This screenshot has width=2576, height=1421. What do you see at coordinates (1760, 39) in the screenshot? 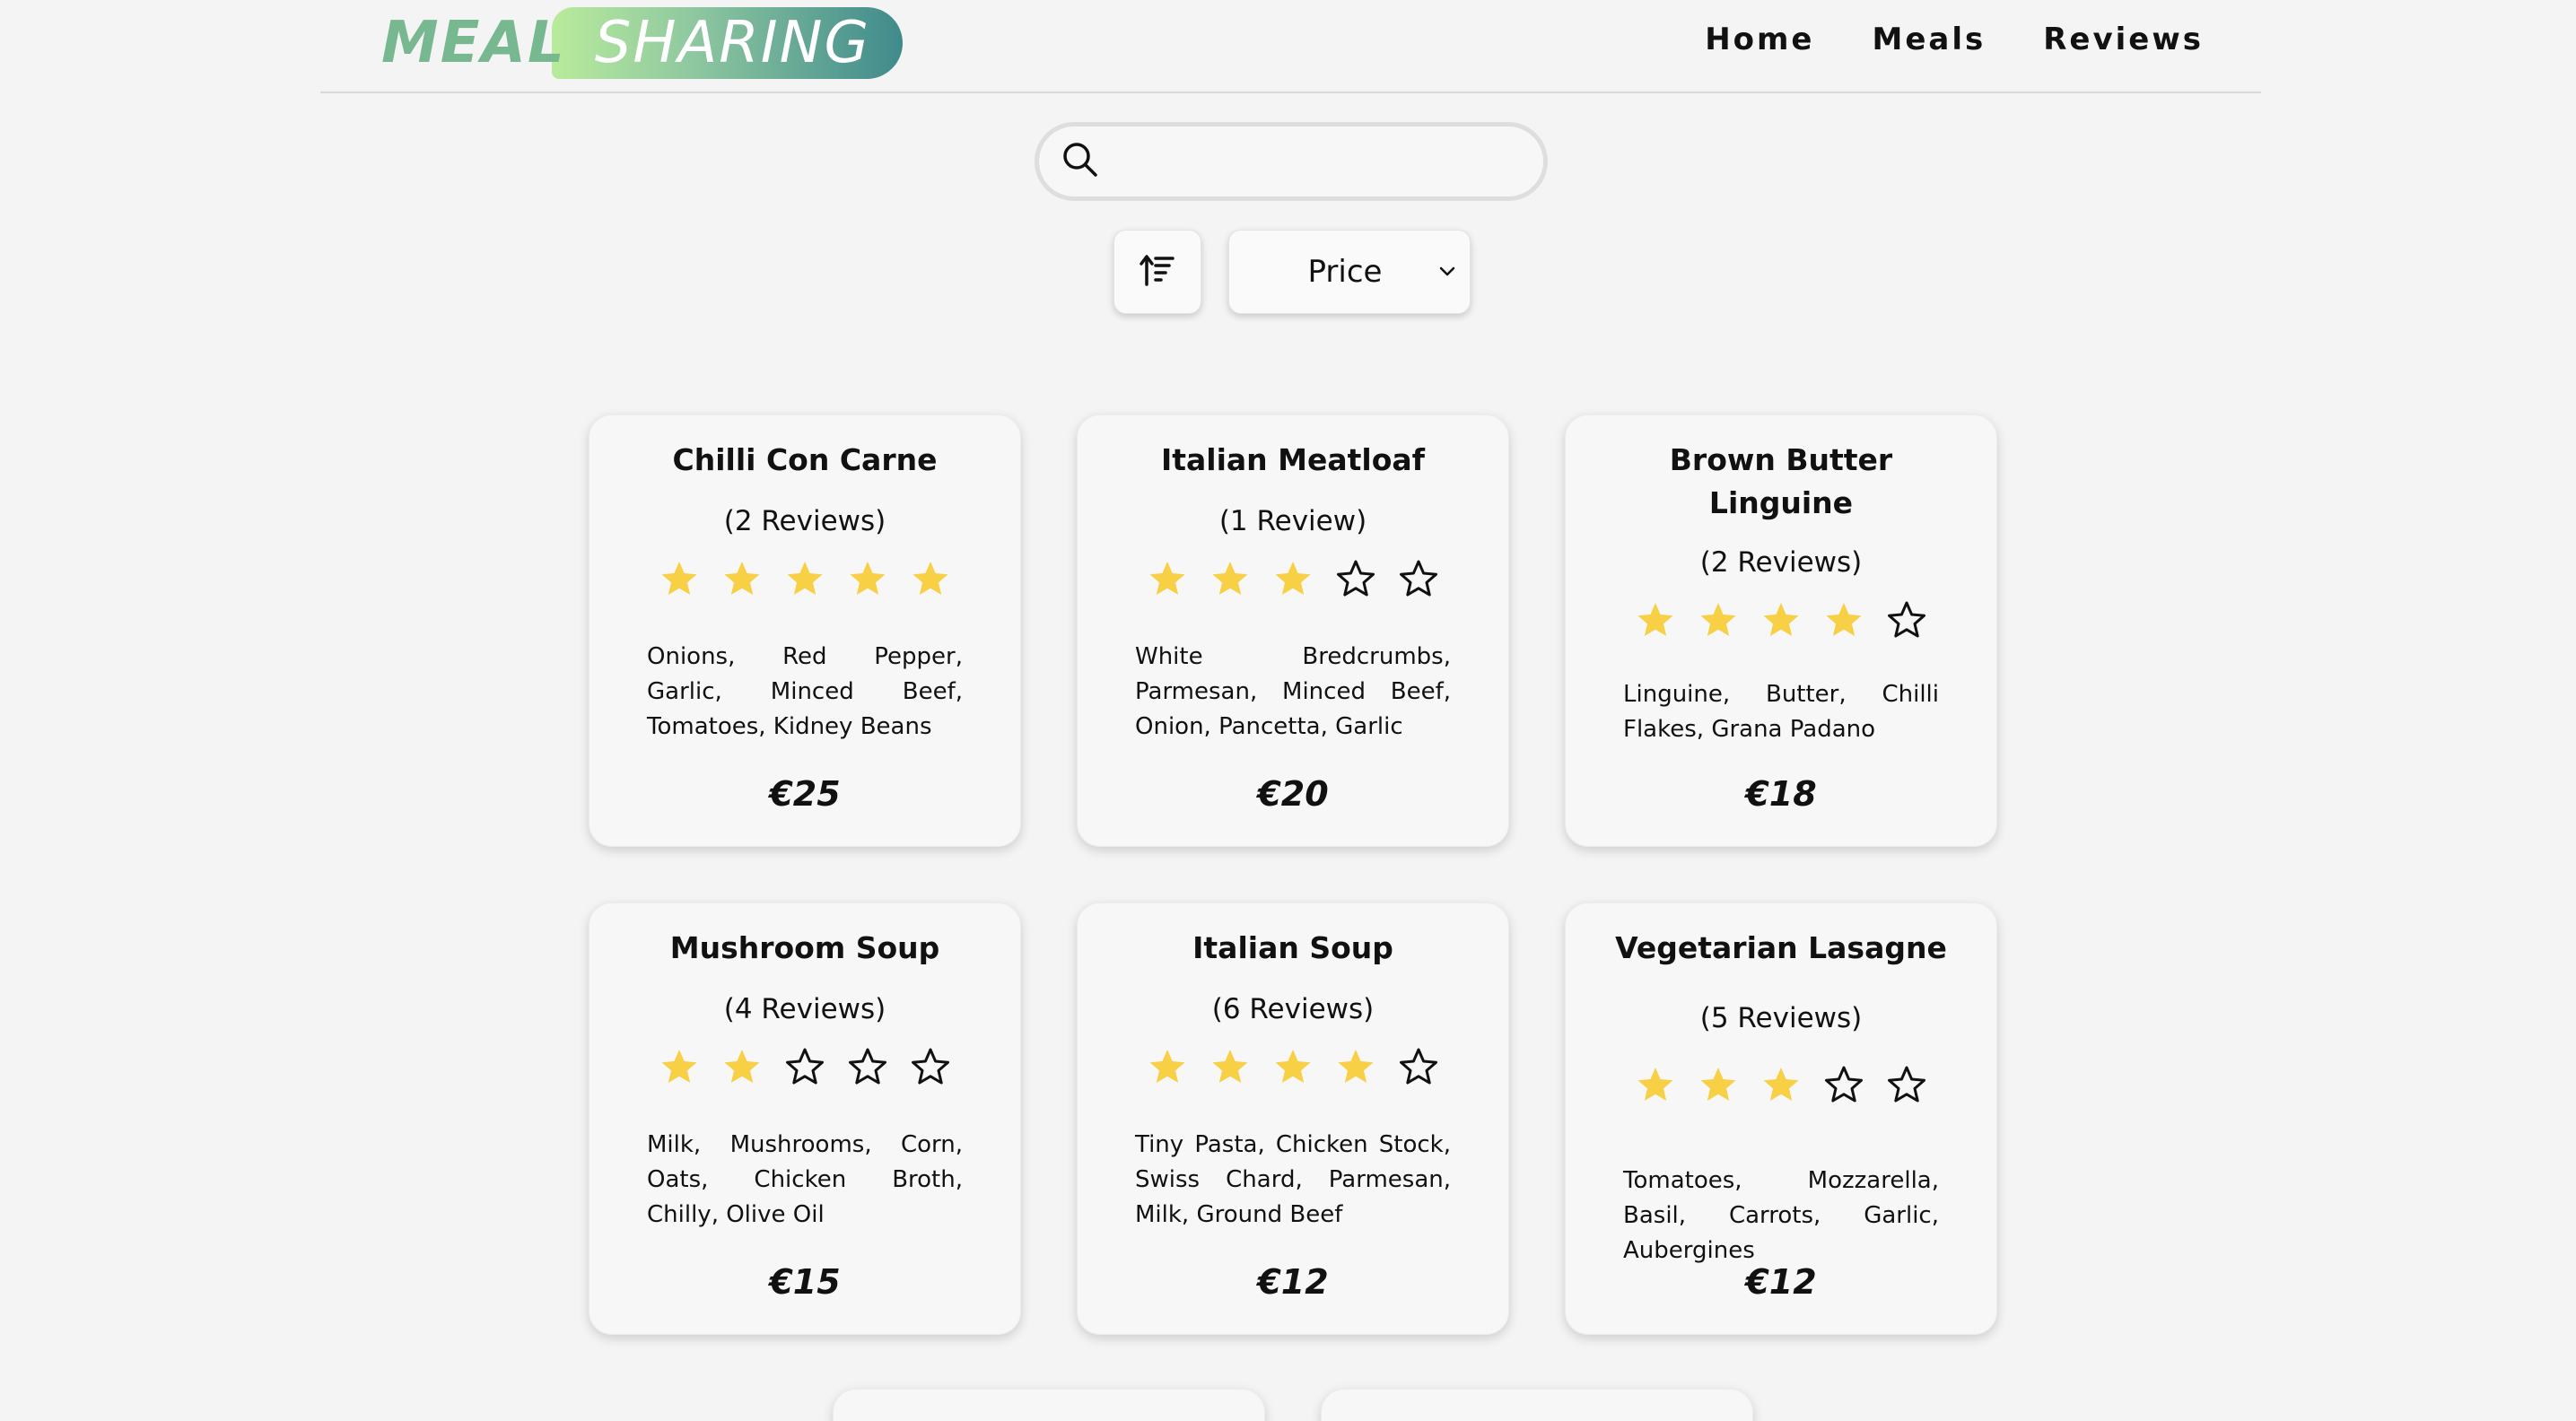
I see `nav-home: Home` at bounding box center [1760, 39].